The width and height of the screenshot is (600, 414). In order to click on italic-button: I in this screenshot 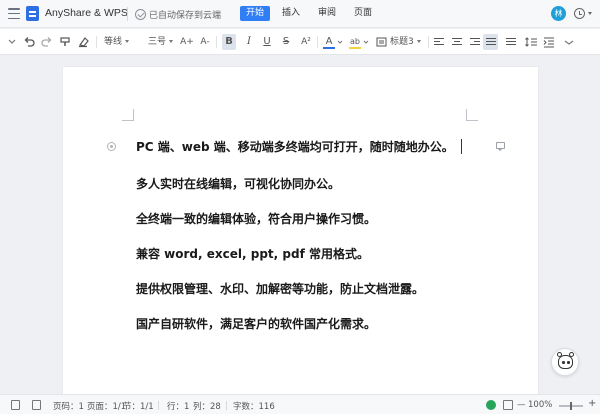, I will do `click(249, 42)`.